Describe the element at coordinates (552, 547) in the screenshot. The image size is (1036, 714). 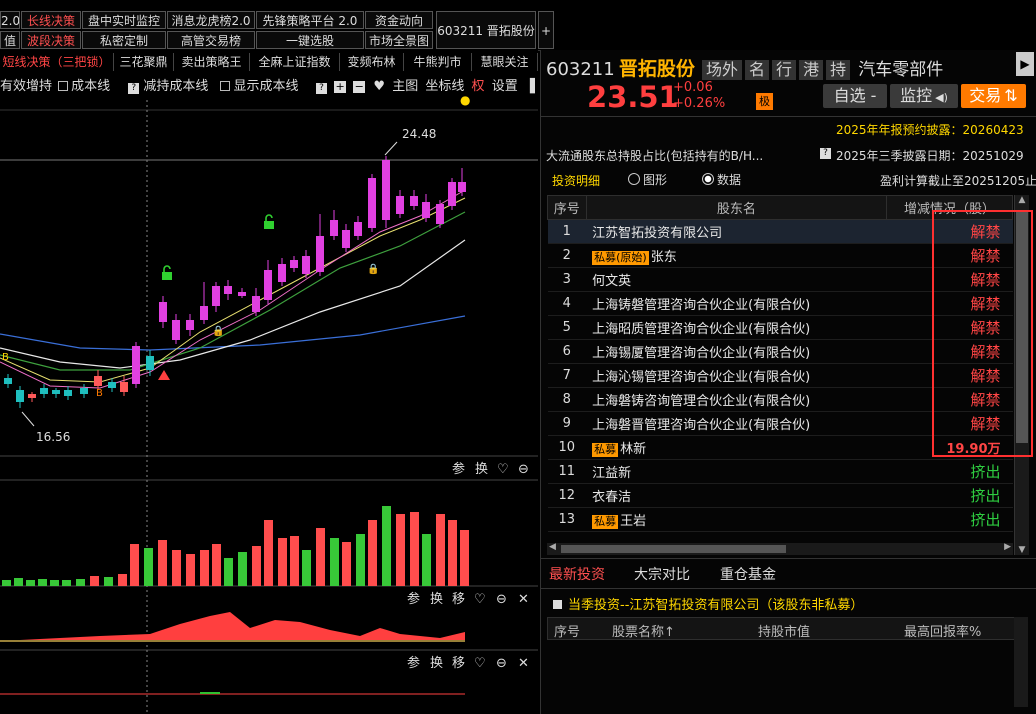
I see `scroll-left-icon: ◀` at that location.